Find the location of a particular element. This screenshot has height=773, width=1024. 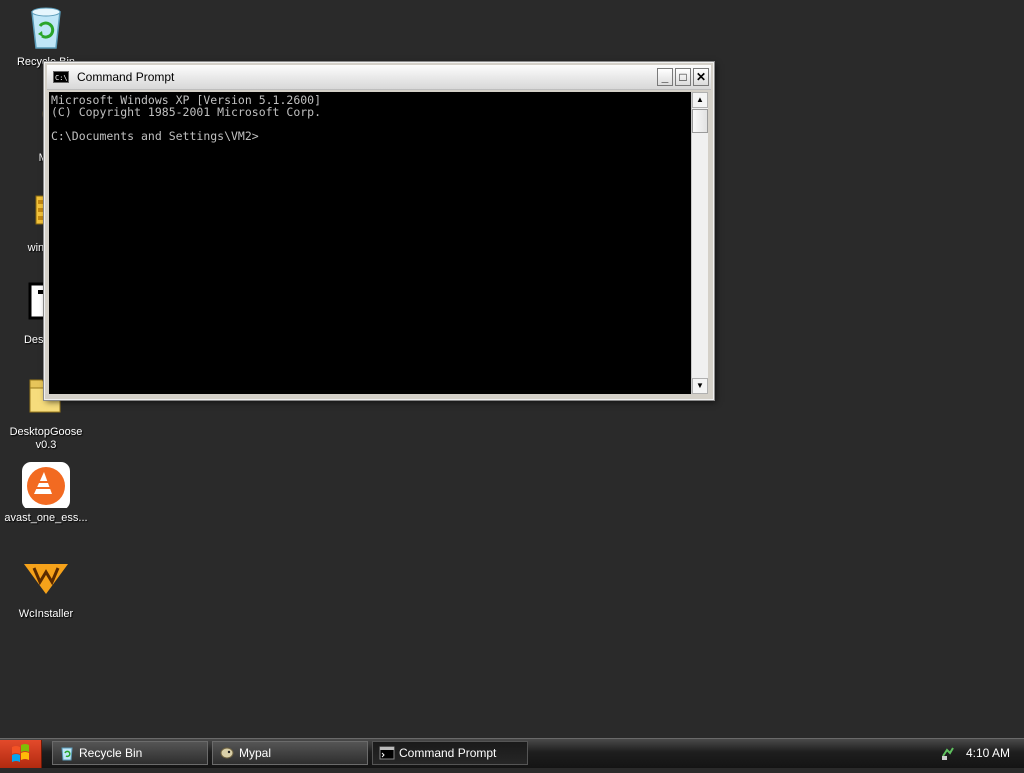

start-button is located at coordinates (21, 754).